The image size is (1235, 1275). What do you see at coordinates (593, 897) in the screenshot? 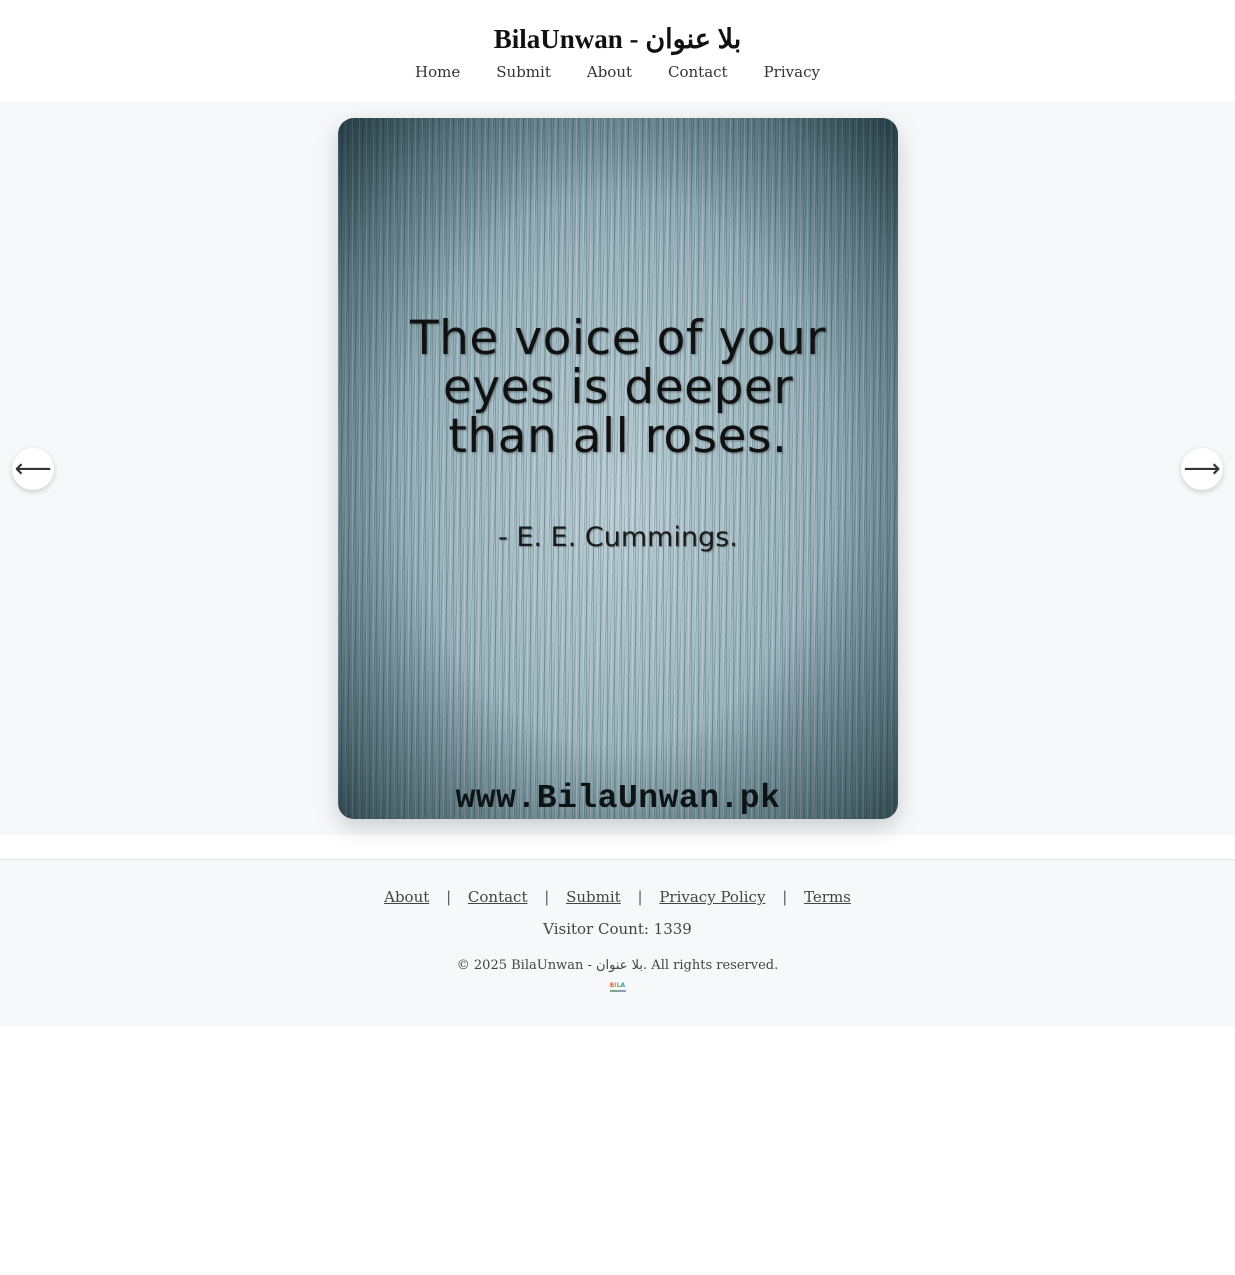
I see `footer-submit-link: Submit` at bounding box center [593, 897].